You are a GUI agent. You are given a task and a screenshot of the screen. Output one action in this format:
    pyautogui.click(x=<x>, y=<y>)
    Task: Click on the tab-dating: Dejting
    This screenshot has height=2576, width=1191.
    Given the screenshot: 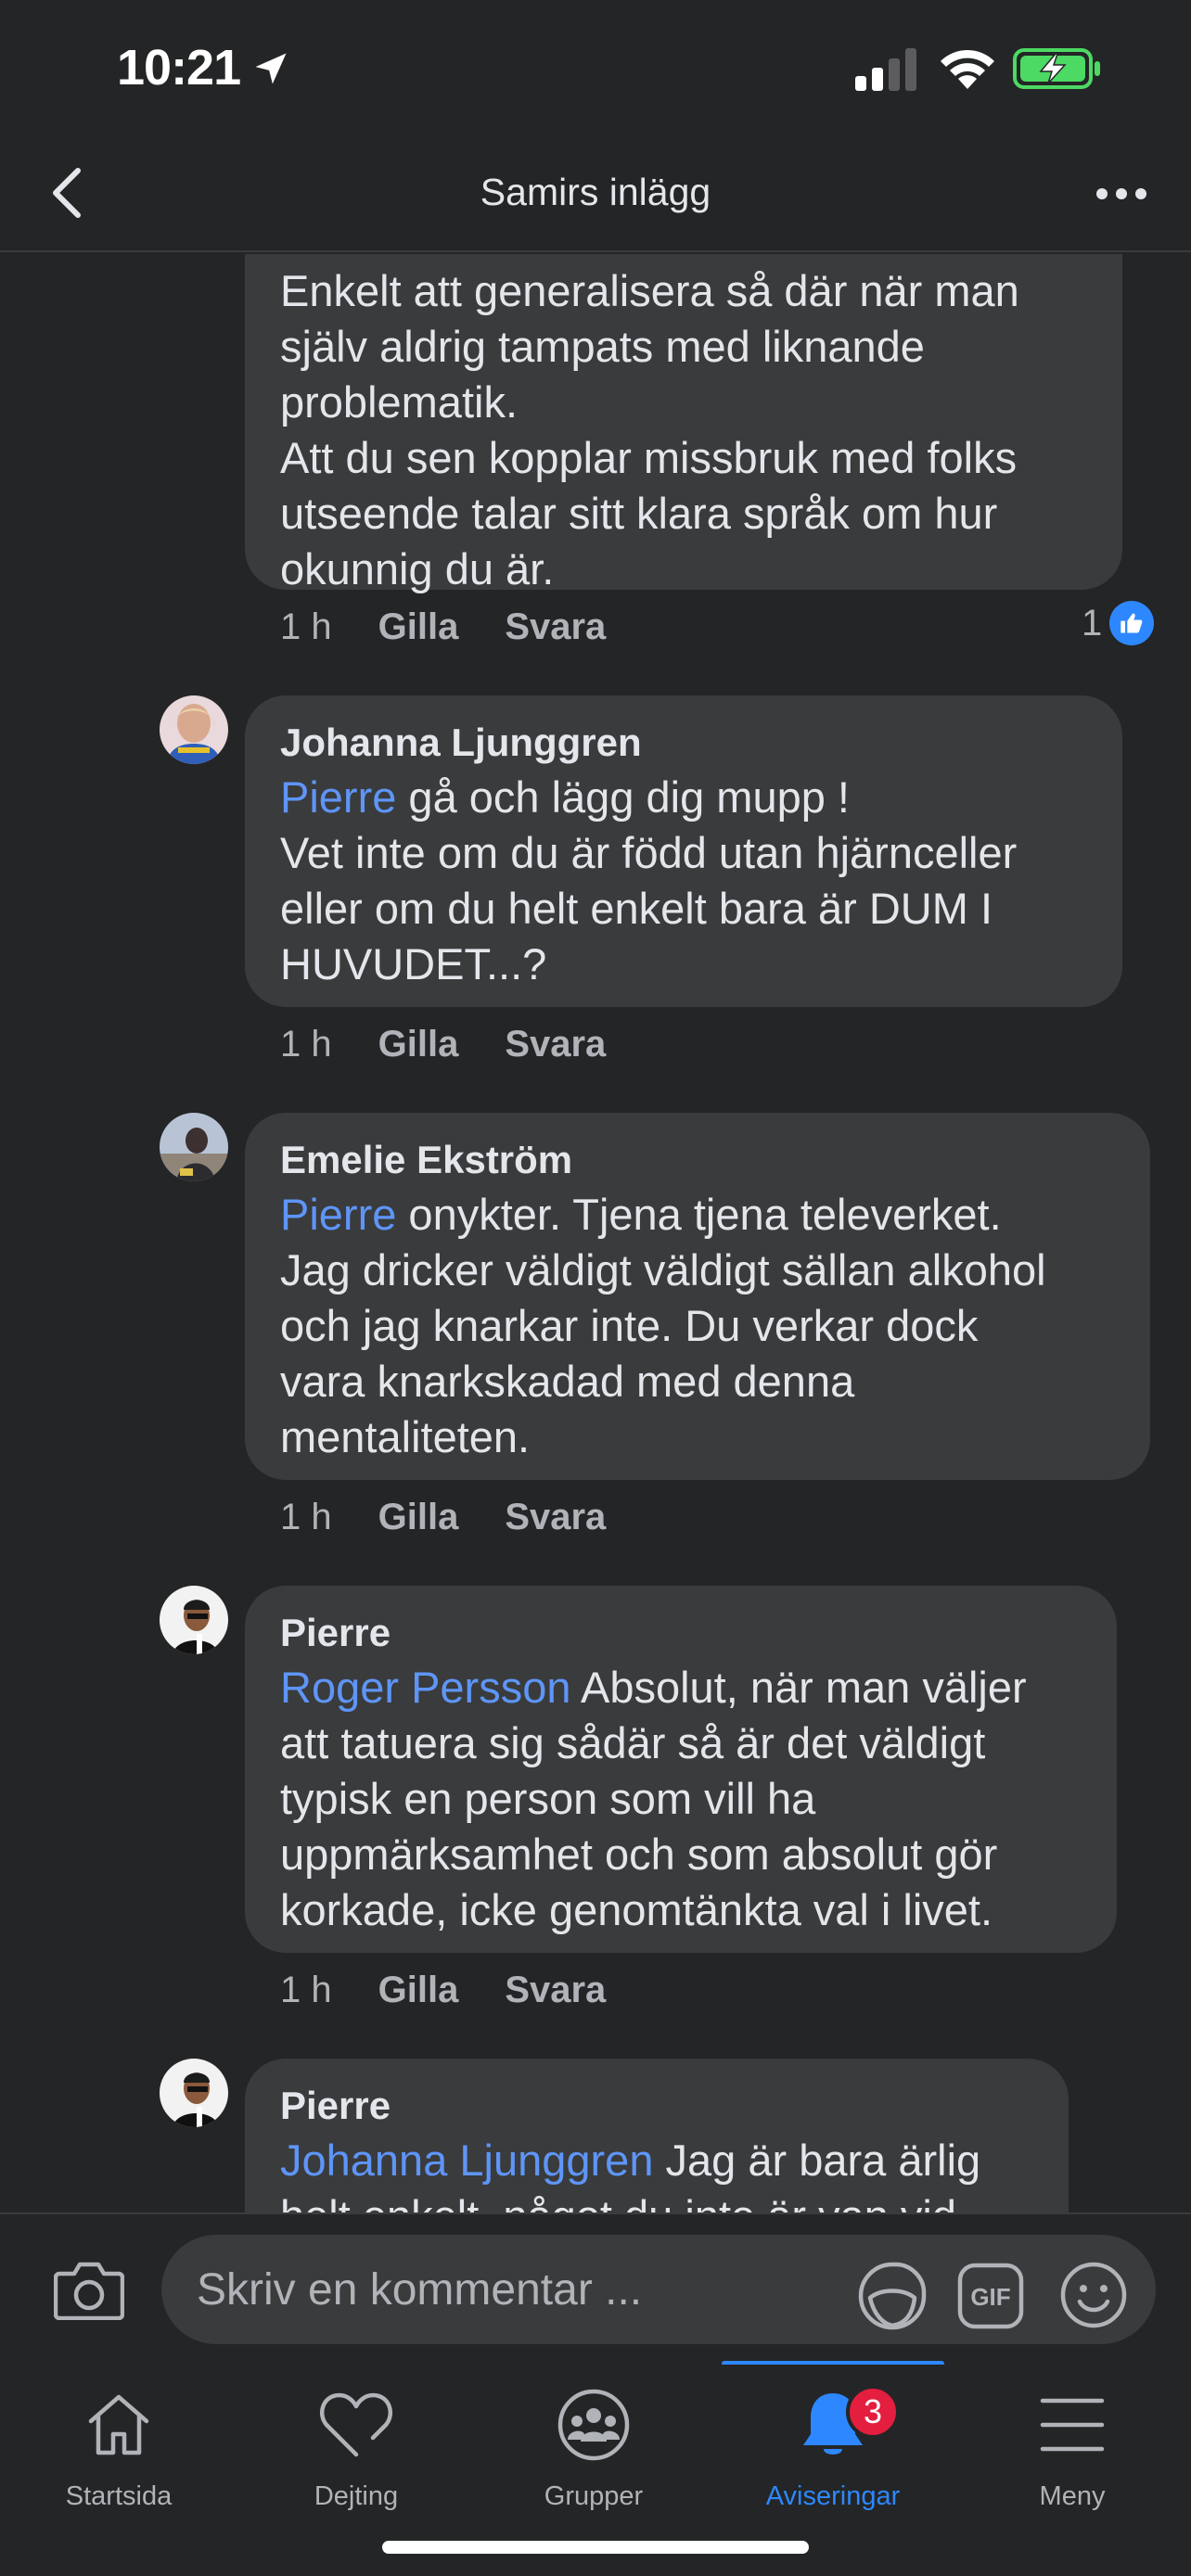 What is the action you would take?
    pyautogui.click(x=356, y=2448)
    